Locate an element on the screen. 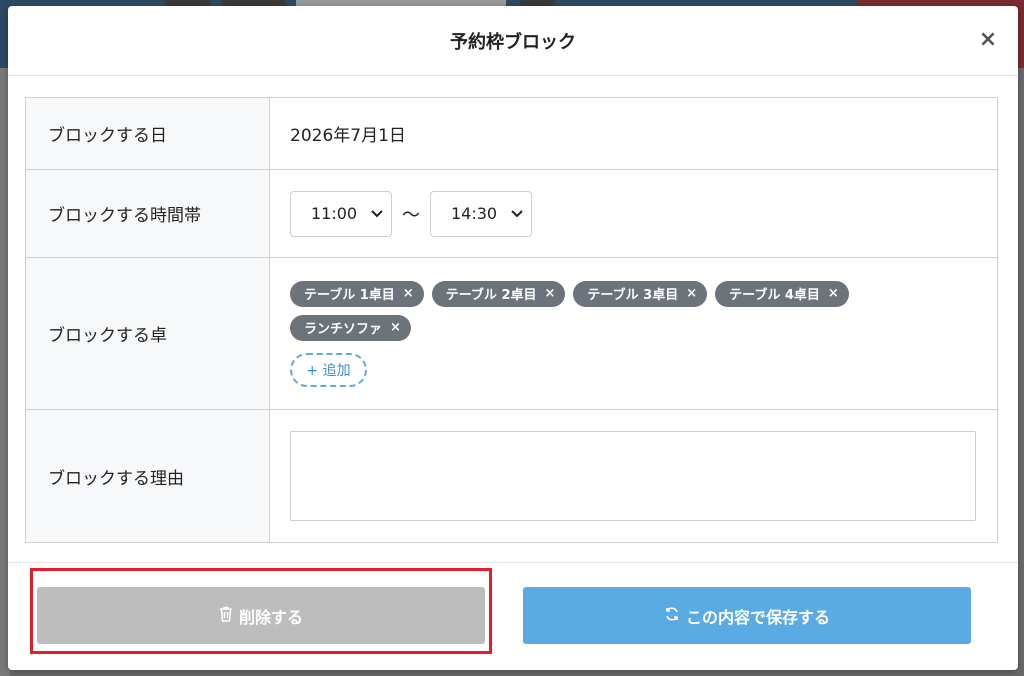 The width and height of the screenshot is (1024, 676). table-tag: ランチソファ × is located at coordinates (350, 327).